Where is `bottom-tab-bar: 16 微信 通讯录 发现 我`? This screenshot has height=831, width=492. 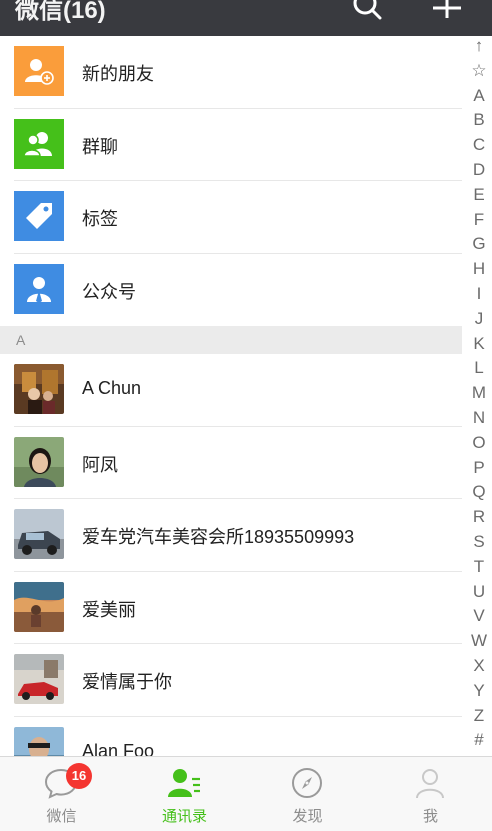 bottom-tab-bar: 16 微信 通讯录 发现 我 is located at coordinates (246, 793).